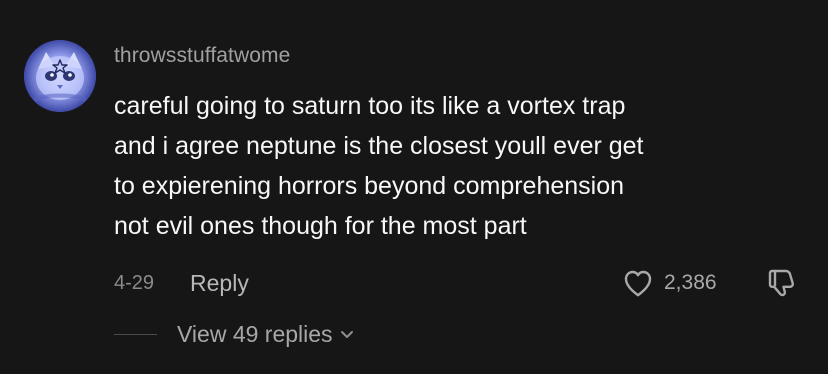 The height and width of the screenshot is (374, 828). I want to click on avatar, so click(60, 76).